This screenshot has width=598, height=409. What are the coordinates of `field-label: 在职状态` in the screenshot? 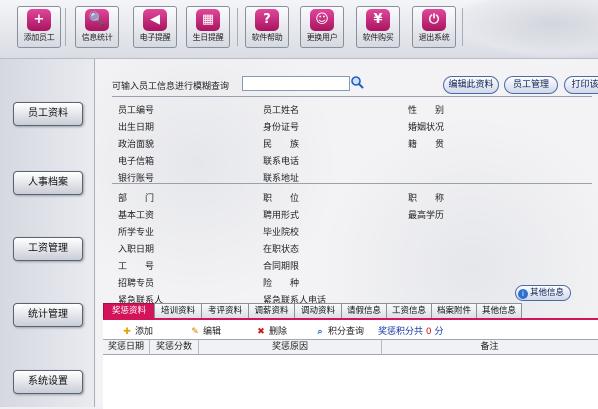 It's located at (281, 250).